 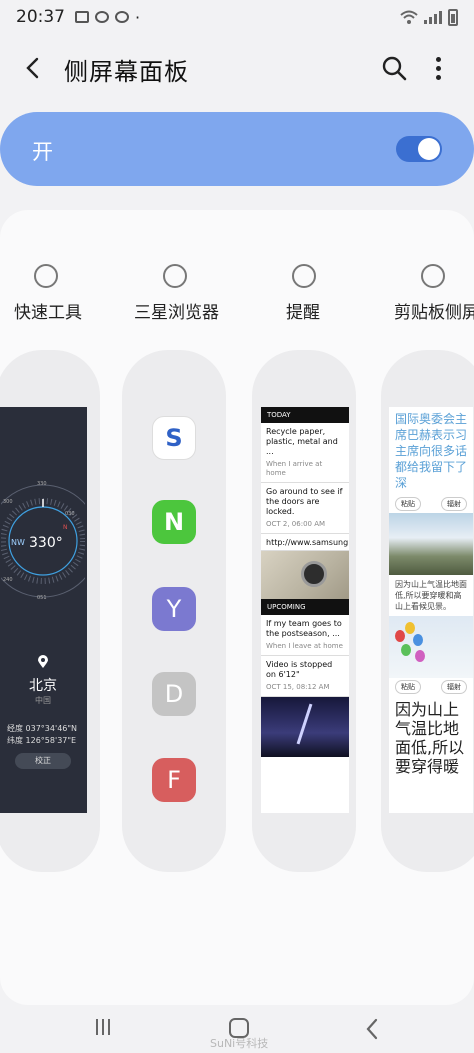 What do you see at coordinates (174, 780) in the screenshot?
I see `bookmark-f-icon: F` at bounding box center [174, 780].